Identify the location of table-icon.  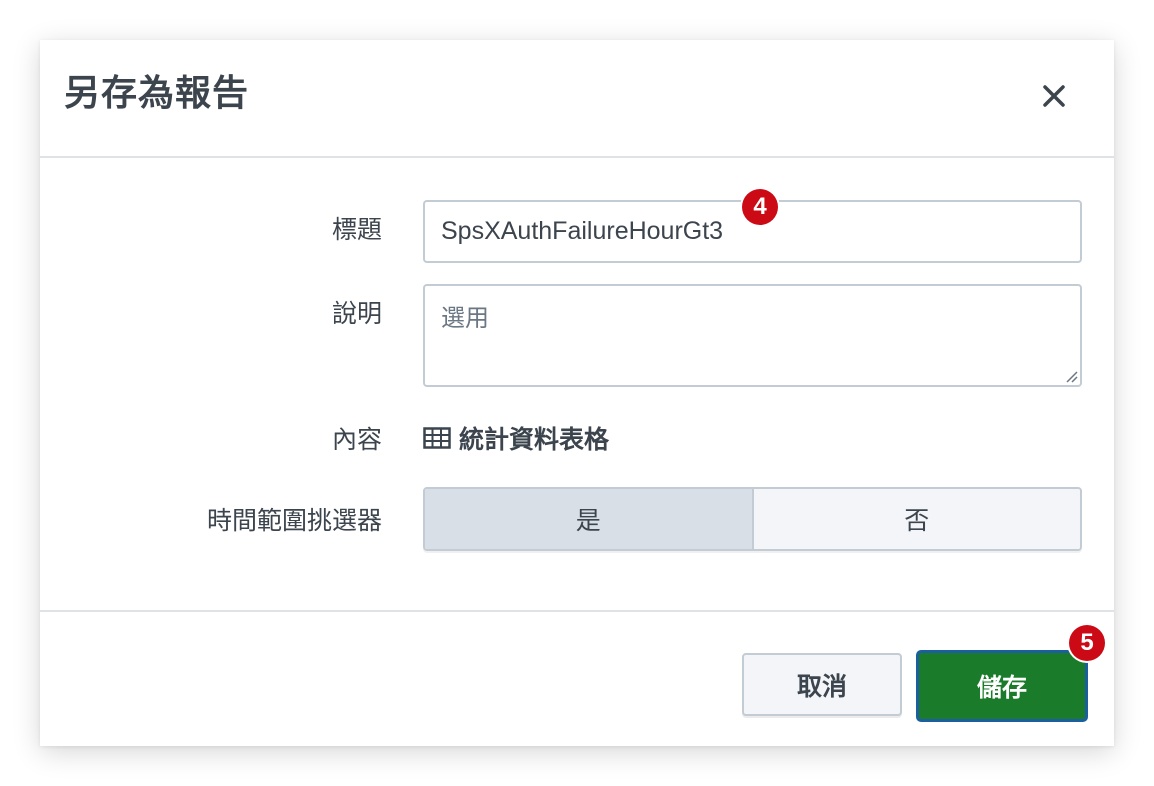
(437, 438).